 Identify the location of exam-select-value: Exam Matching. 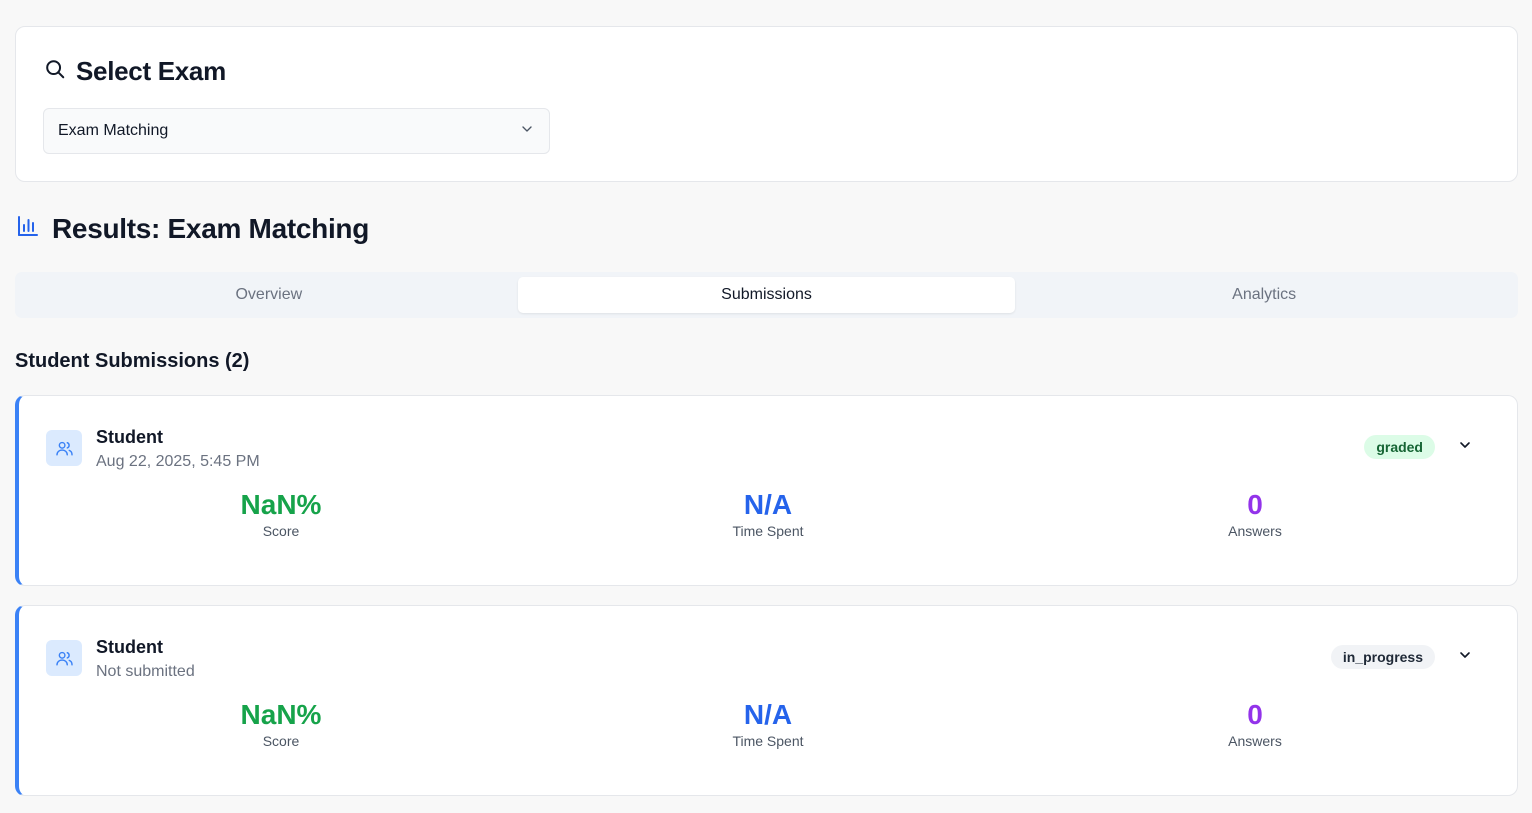
(113, 130).